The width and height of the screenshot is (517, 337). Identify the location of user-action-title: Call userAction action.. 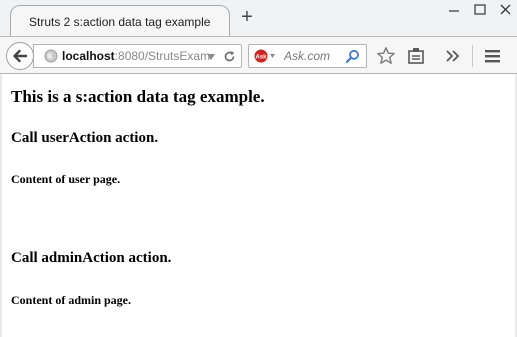
(85, 138).